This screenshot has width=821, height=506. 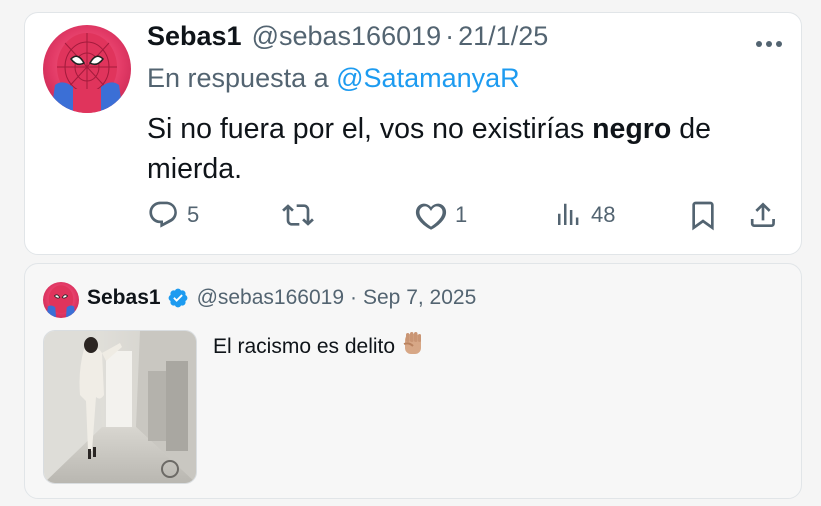 I want to click on views-count: 48, so click(x=603, y=214).